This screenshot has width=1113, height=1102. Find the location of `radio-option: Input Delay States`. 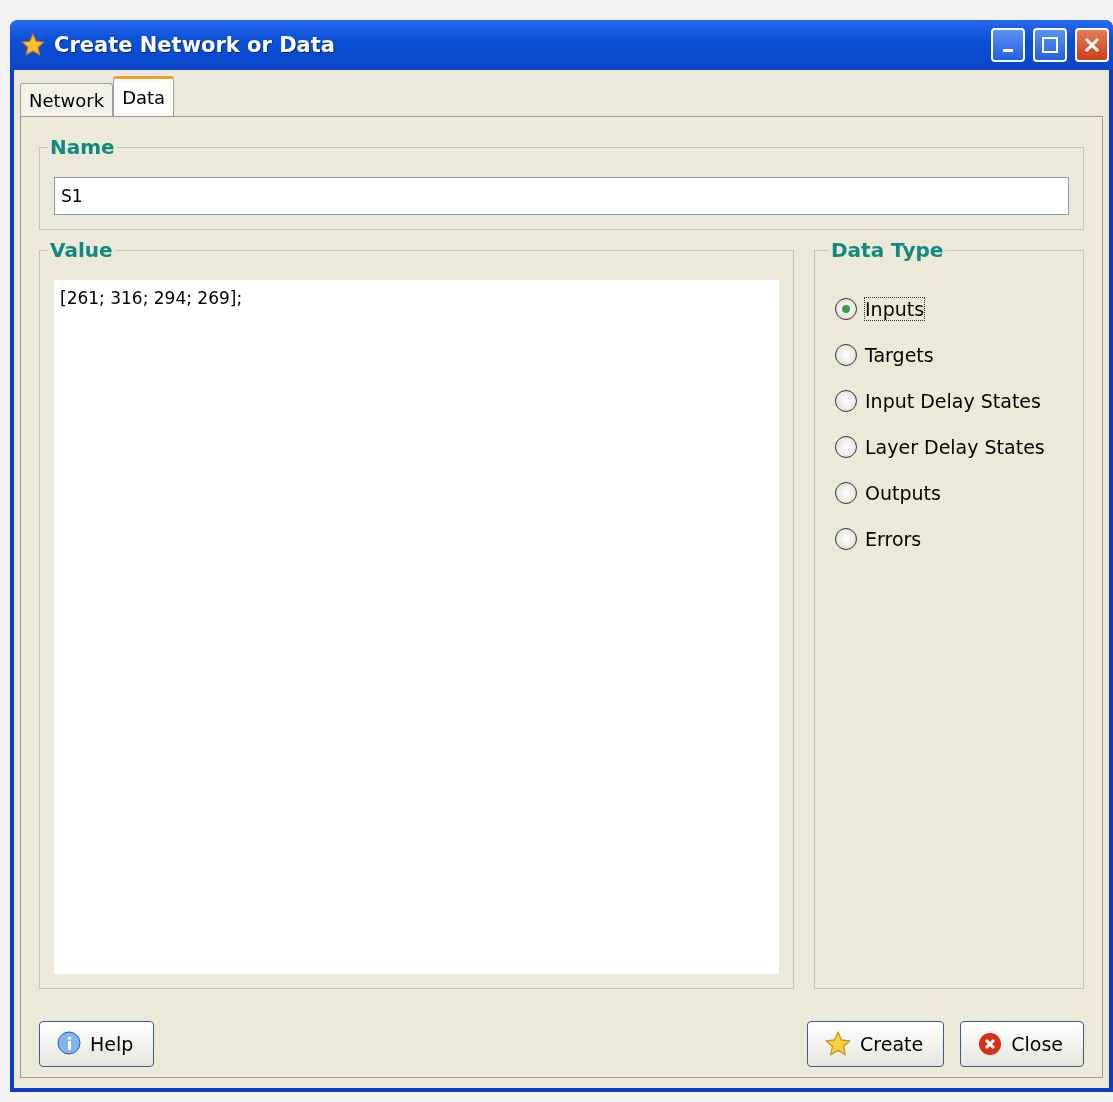

radio-option: Input Delay States is located at coordinates (952, 401).